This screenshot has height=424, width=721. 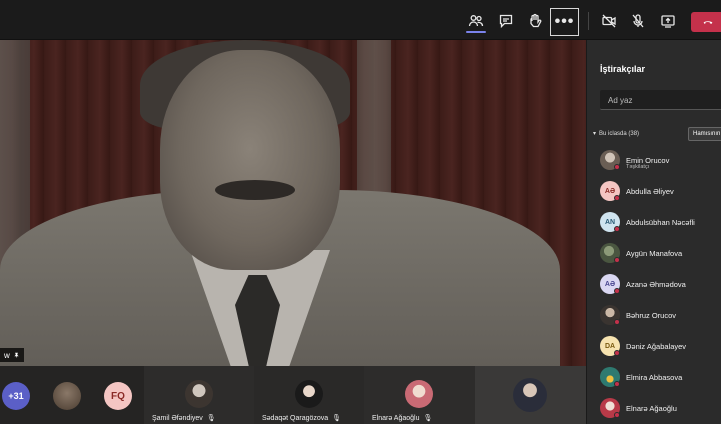 What do you see at coordinates (255, 190) in the screenshot?
I see `speaker-mustache` at bounding box center [255, 190].